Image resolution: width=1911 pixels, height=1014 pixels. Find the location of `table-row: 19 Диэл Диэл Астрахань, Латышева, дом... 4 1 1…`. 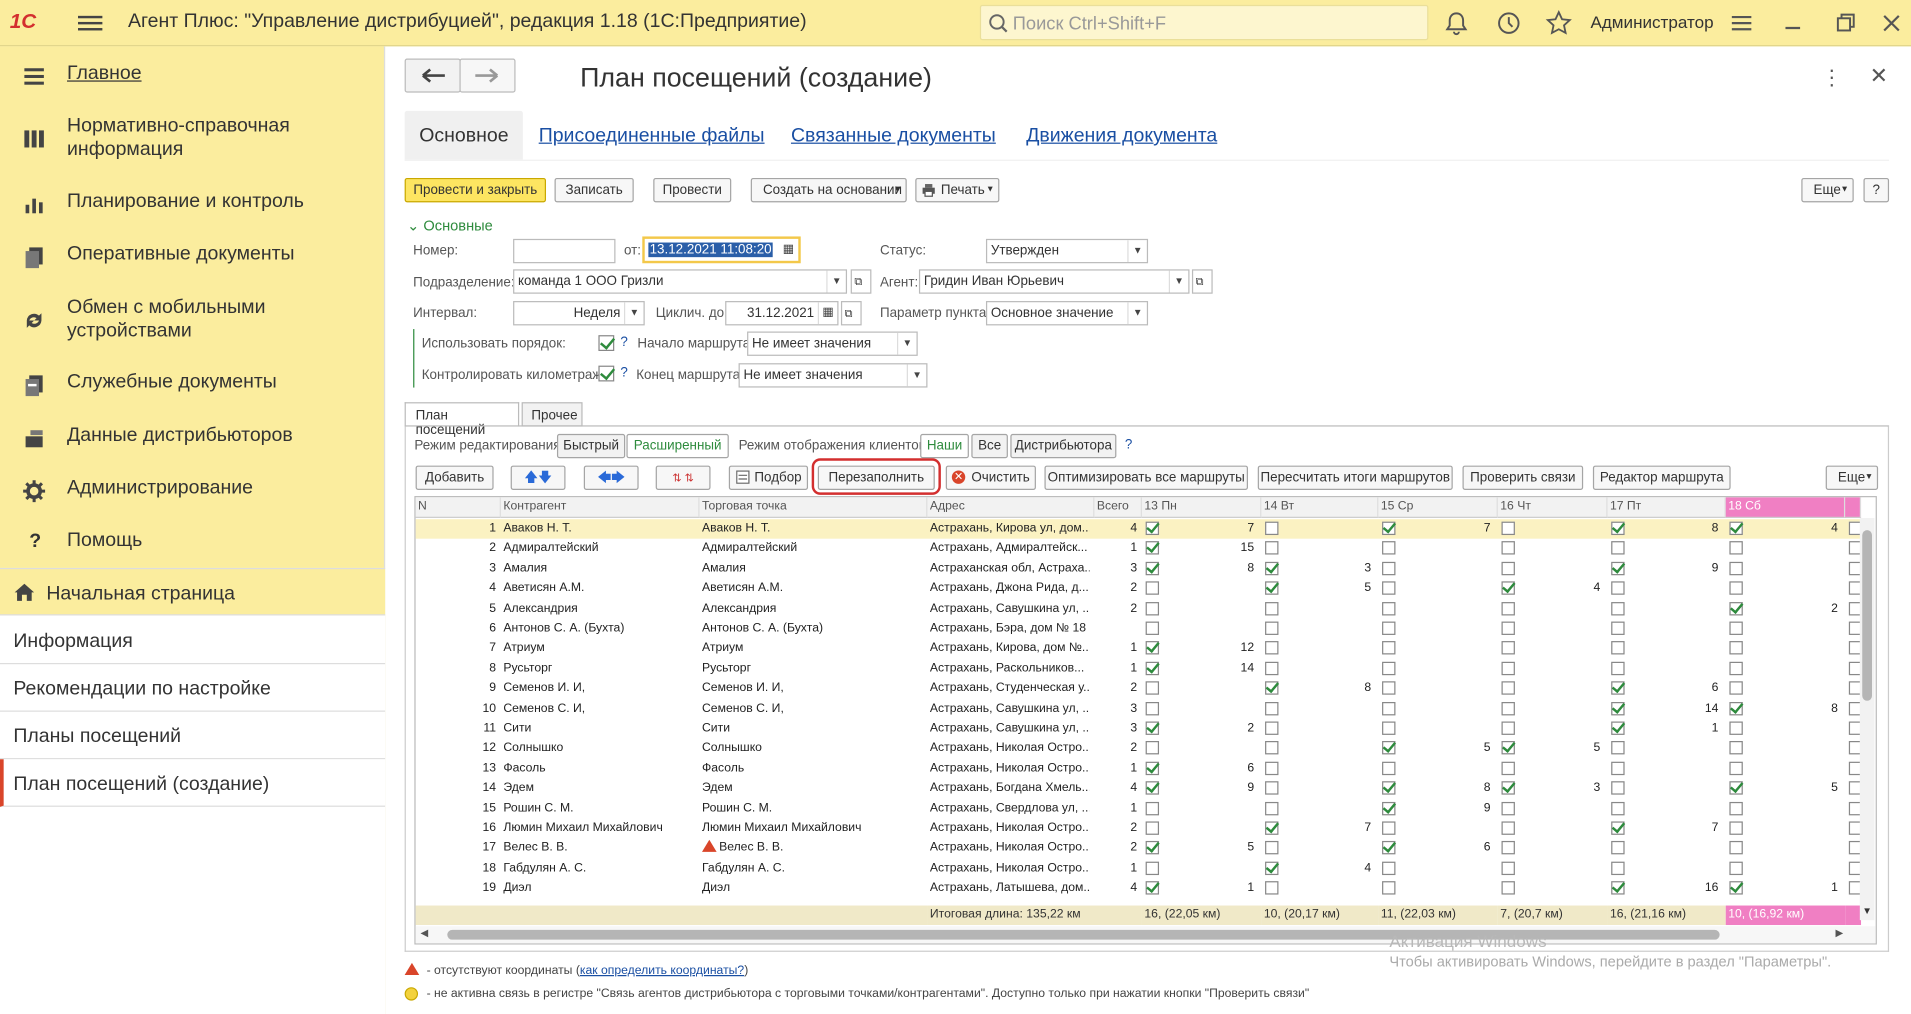

table-row: 19 Диэл Диэл Астрахань, Латышева, дом... 4 1 1… is located at coordinates (1139, 889).